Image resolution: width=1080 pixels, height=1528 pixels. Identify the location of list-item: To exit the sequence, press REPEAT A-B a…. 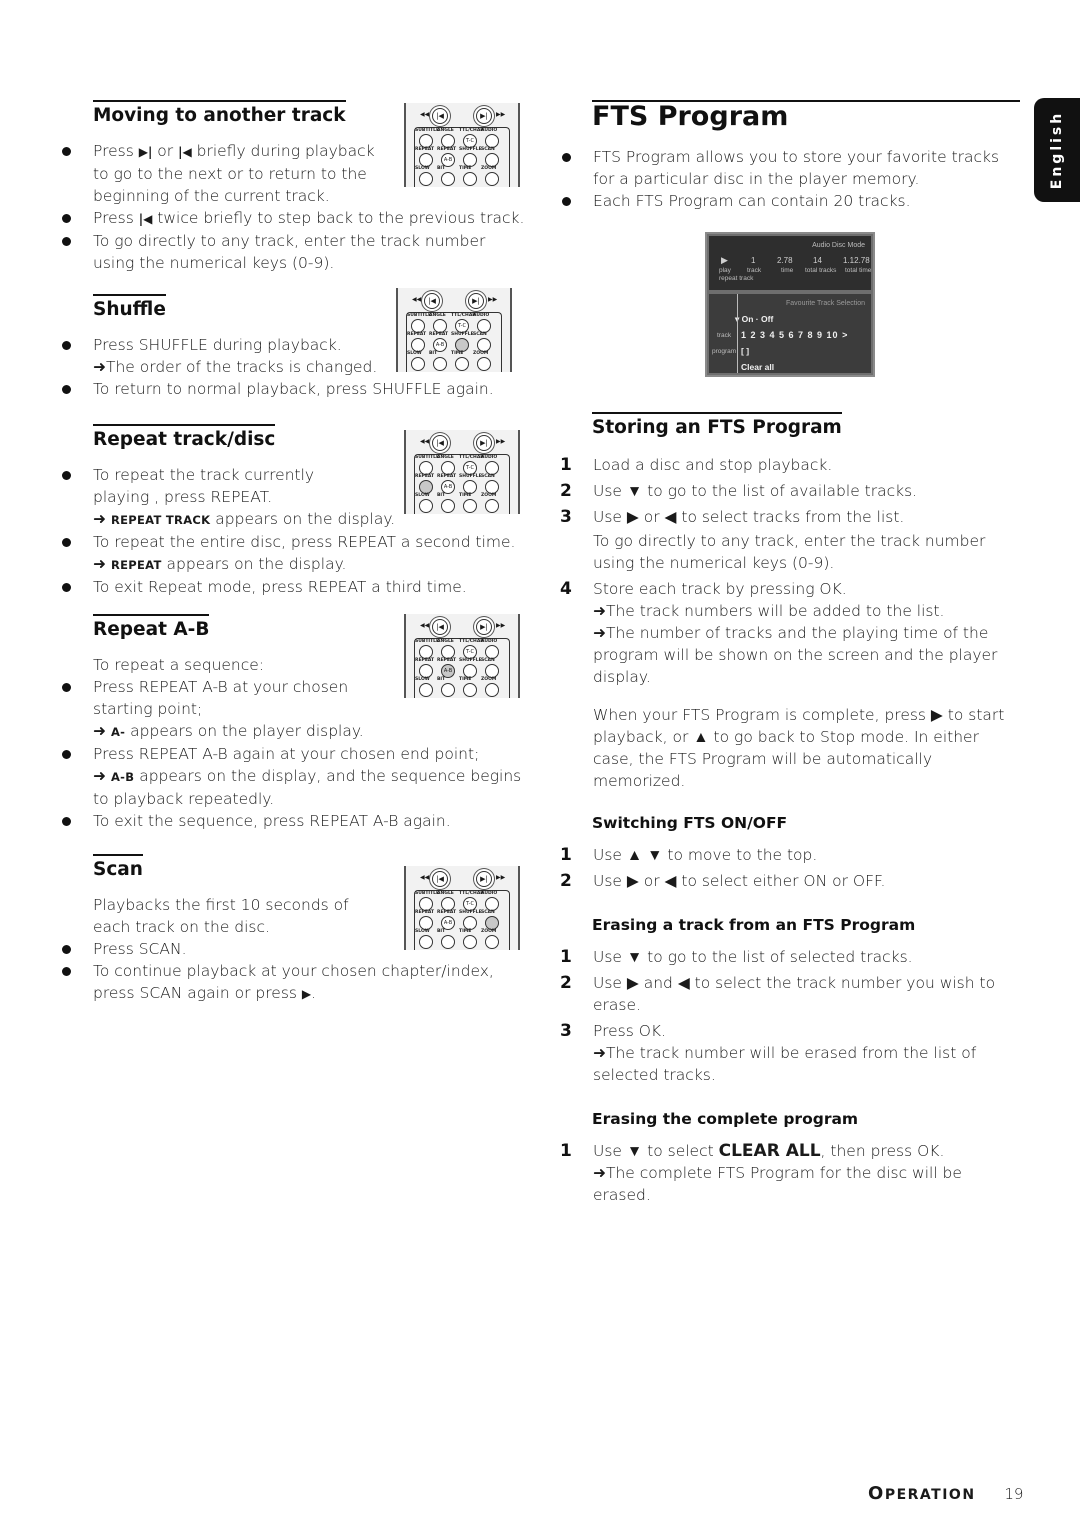
(295, 821).